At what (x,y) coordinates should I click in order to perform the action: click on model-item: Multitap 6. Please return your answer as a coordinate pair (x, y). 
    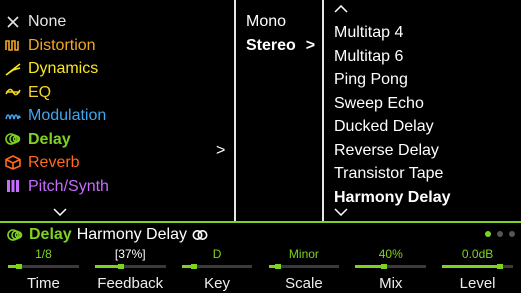
    Looking at the image, I should click on (368, 56).